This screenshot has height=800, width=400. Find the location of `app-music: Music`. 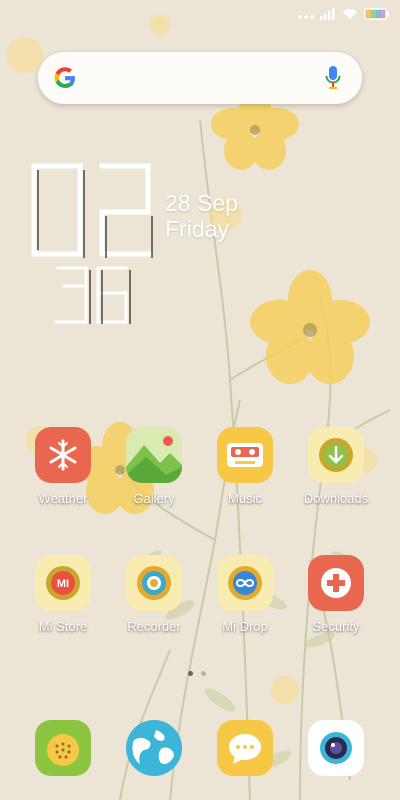

app-music: Music is located at coordinates (245, 466).